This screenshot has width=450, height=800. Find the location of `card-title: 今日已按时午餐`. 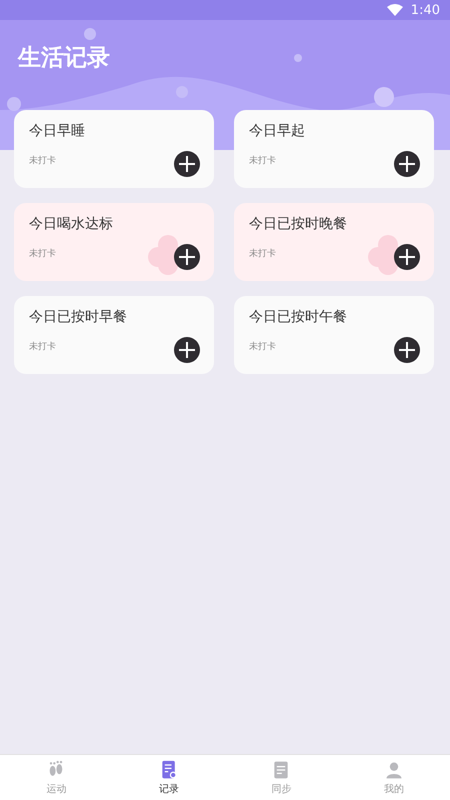

card-title: 今日已按时午餐 is located at coordinates (298, 317).